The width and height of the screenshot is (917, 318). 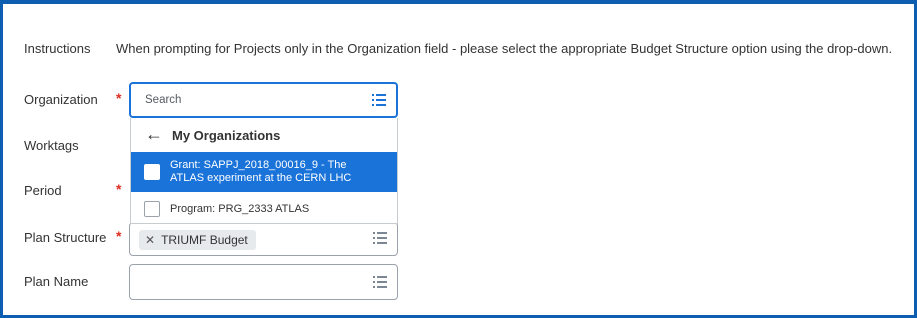 I want to click on pill-label: TRIUMF Budget, so click(x=204, y=240).